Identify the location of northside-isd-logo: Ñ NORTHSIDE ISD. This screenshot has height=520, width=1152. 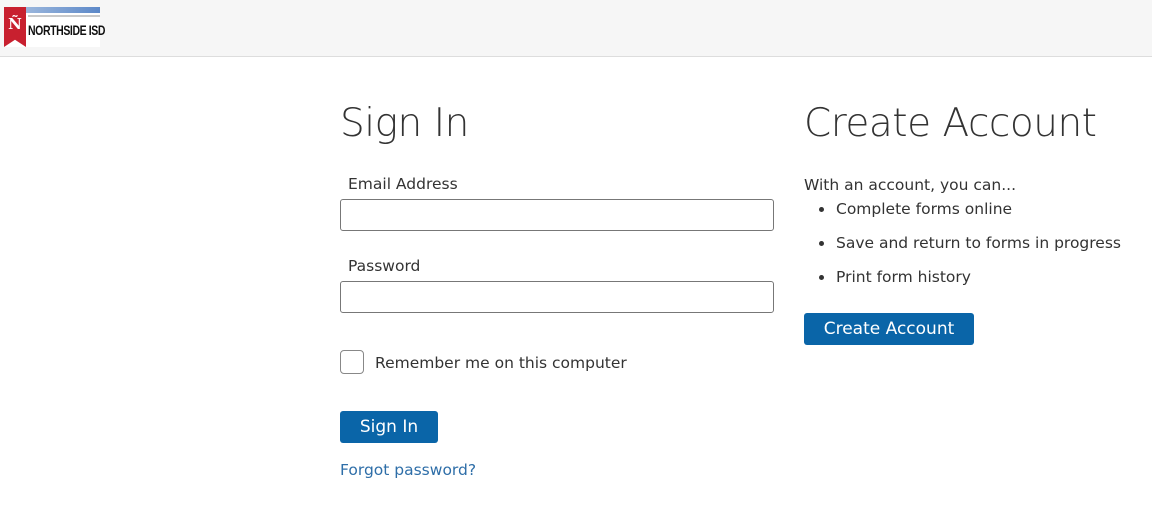
(55, 27).